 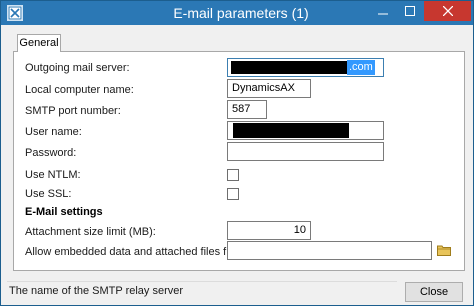 I want to click on outgoing-mail-server-input: .com, so click(x=305, y=67).